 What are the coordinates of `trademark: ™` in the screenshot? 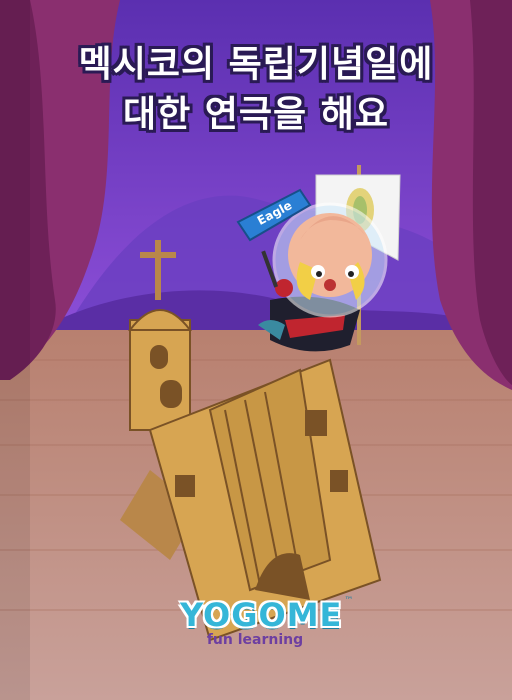 It's located at (349, 601).